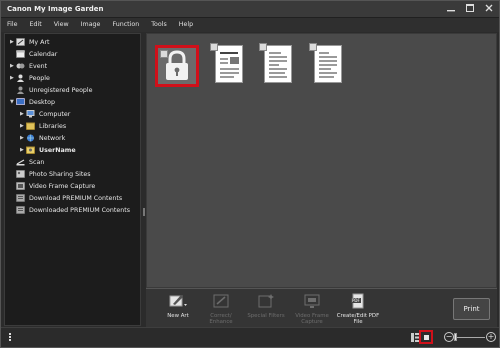 This screenshot has width=500, height=348. I want to click on thumbnail-view-icon, so click(426, 337).